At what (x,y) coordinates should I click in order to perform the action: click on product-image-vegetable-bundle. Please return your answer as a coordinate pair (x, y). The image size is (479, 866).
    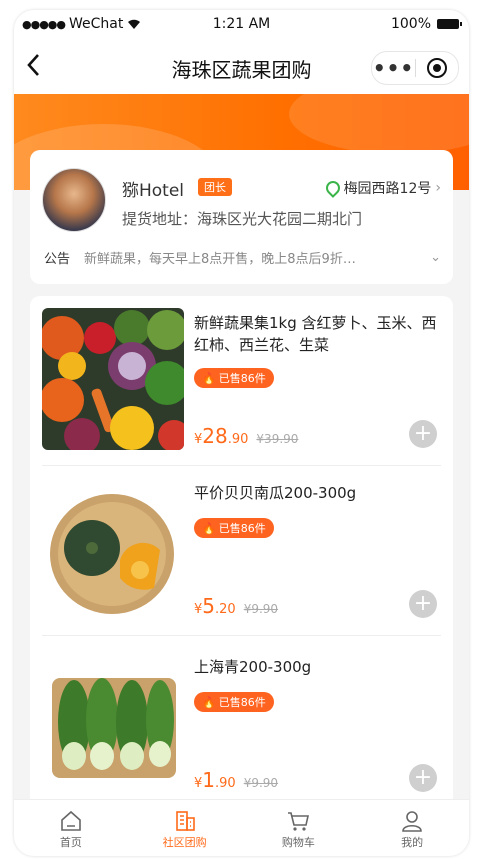
    Looking at the image, I should click on (113, 379).